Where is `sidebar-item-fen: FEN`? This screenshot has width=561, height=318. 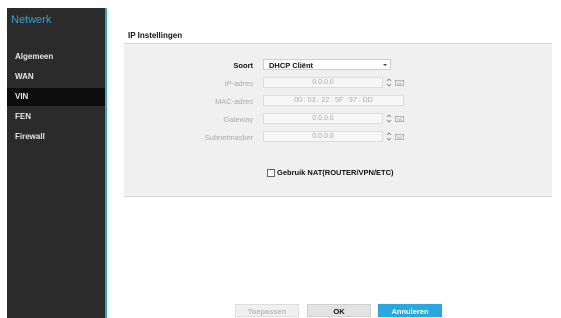
sidebar-item-fen: FEN is located at coordinates (56, 117).